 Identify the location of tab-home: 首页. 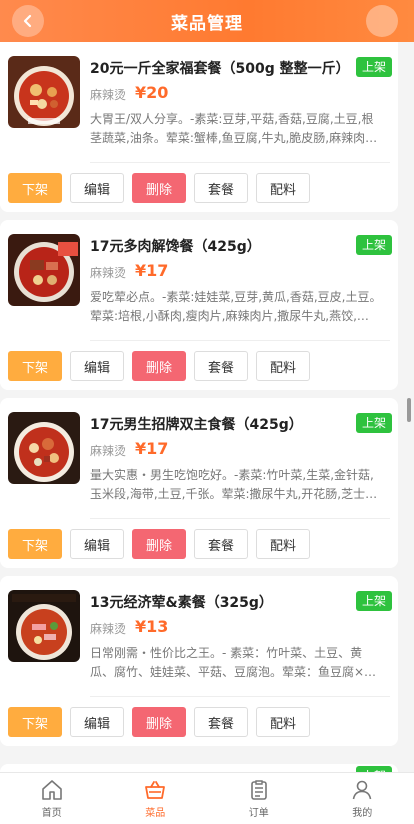
(52, 798).